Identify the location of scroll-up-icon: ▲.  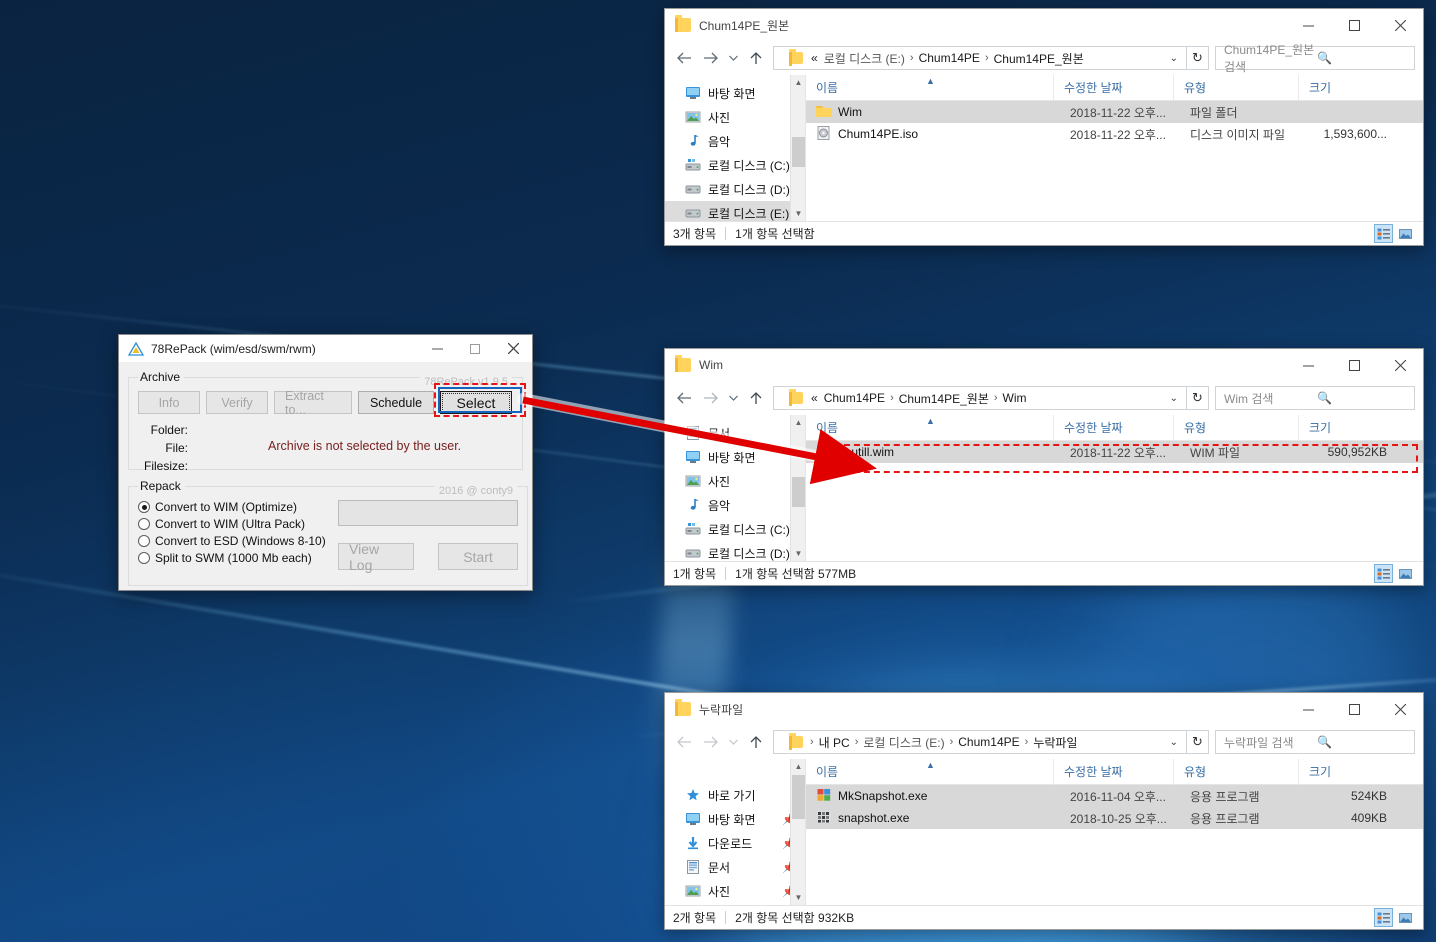
(798, 422).